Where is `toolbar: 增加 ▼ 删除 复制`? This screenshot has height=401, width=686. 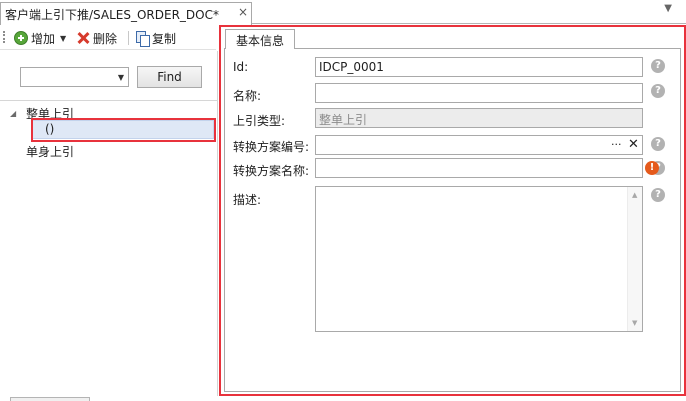
toolbar: 增加 ▼ 删除 复制 is located at coordinates (108, 37).